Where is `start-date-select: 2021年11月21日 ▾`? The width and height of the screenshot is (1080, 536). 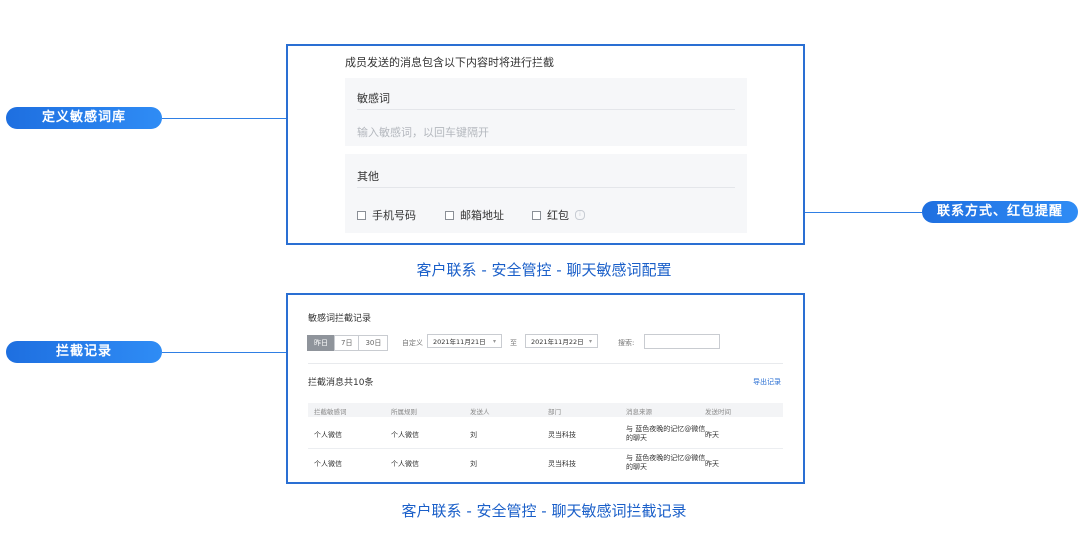
start-date-select: 2021年11月21日 ▾ is located at coordinates (464, 341).